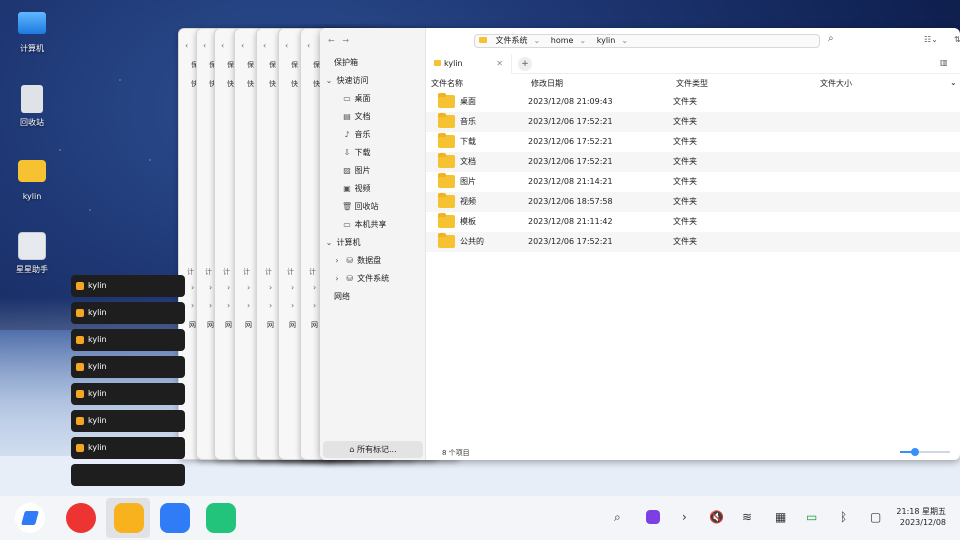 This screenshot has width=960, height=540. I want to click on picture-icon: ▨, so click(347, 170).